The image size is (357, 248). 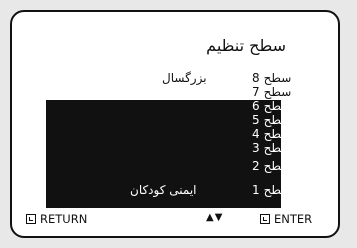 What do you see at coordinates (293, 219) in the screenshot?
I see `enter-label: ENTER` at bounding box center [293, 219].